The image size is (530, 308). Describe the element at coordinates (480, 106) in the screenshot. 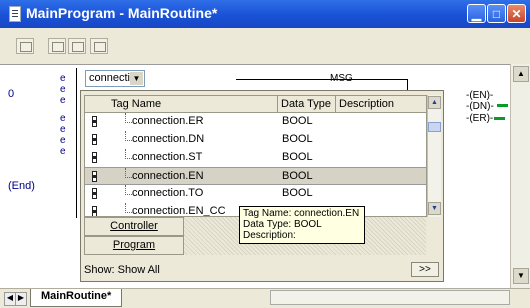

I see `output-dn: -(DN)-` at that location.